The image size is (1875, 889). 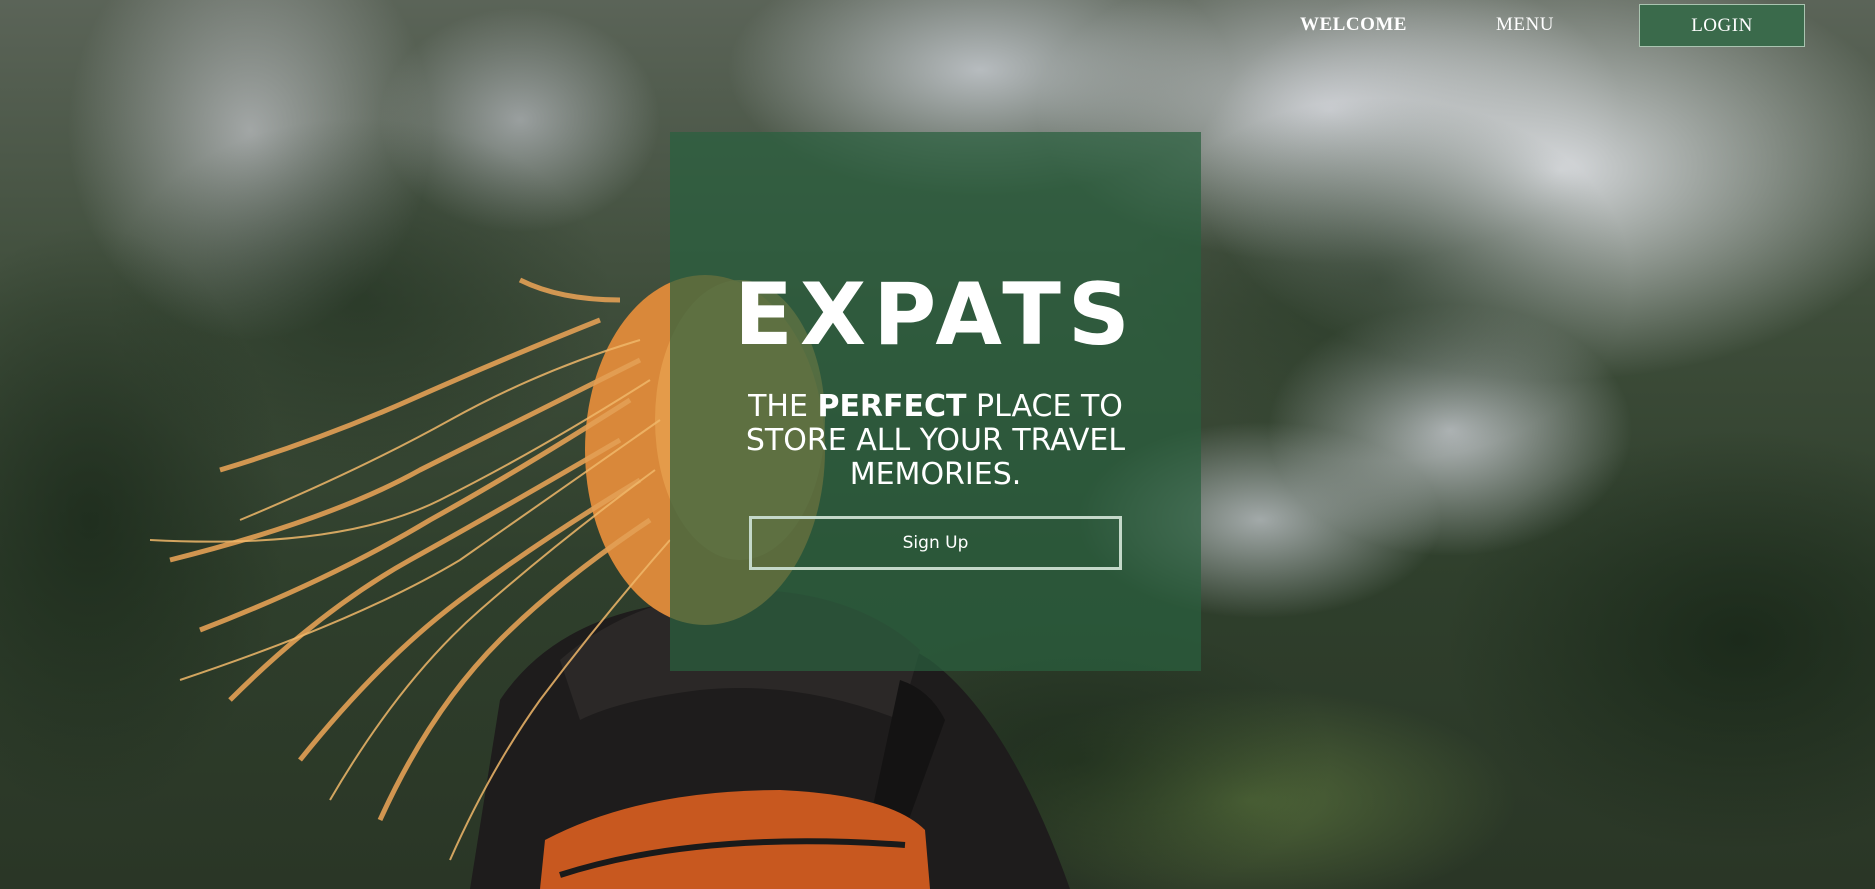 What do you see at coordinates (1353, 25) in the screenshot?
I see `nav-link-welcome: WELCOME` at bounding box center [1353, 25].